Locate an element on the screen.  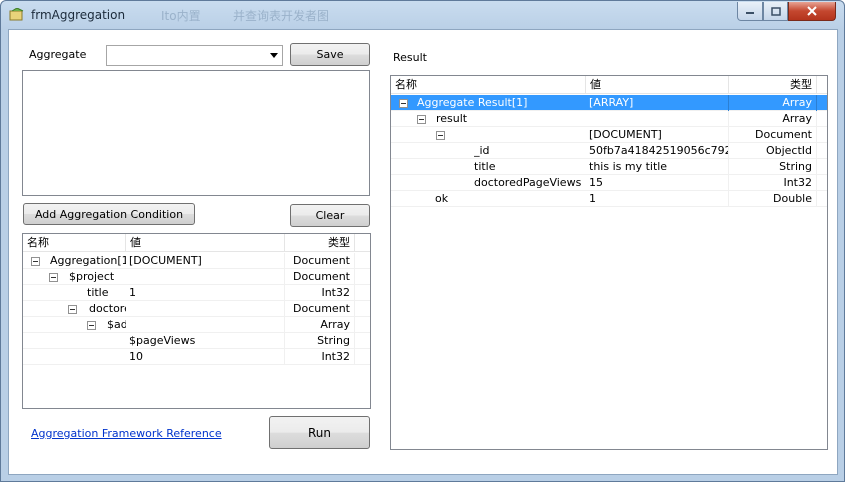
blurred-tab: 开发者图 is located at coordinates (305, 16).